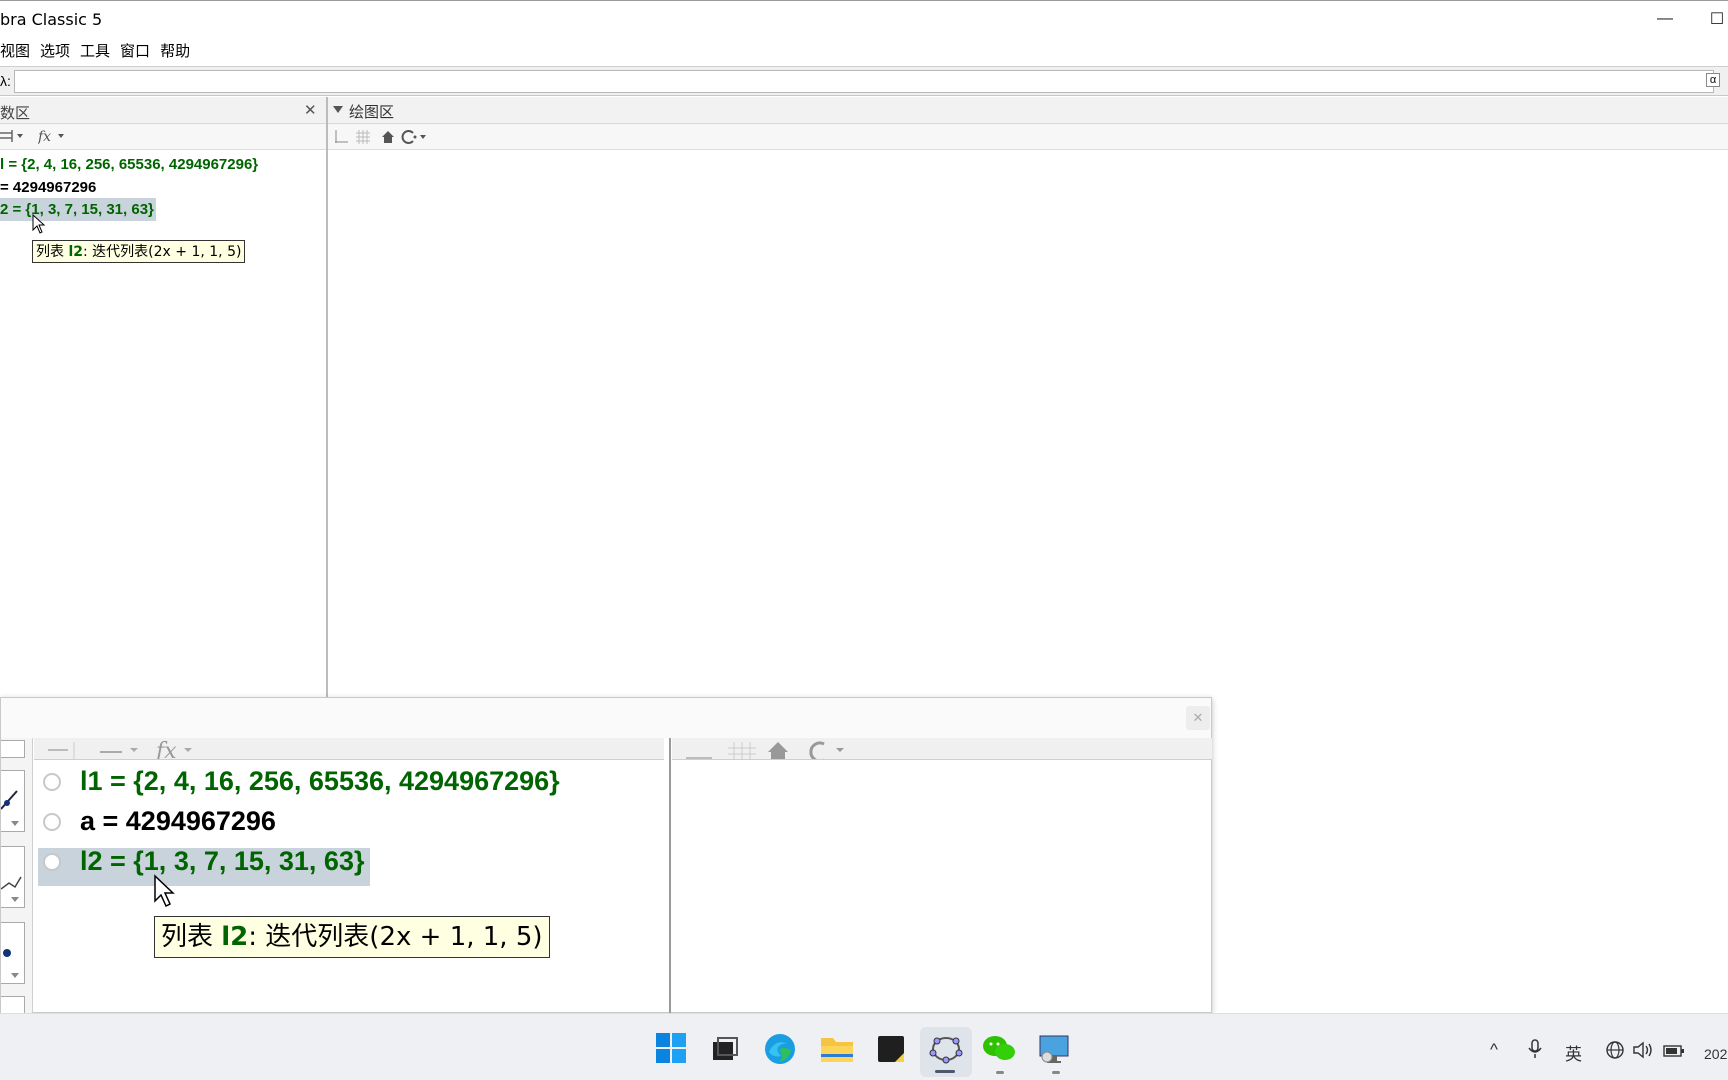 Image resolution: width=1728 pixels, height=1080 pixels. Describe the element at coordinates (327, 397) in the screenshot. I see `view-divider` at that location.